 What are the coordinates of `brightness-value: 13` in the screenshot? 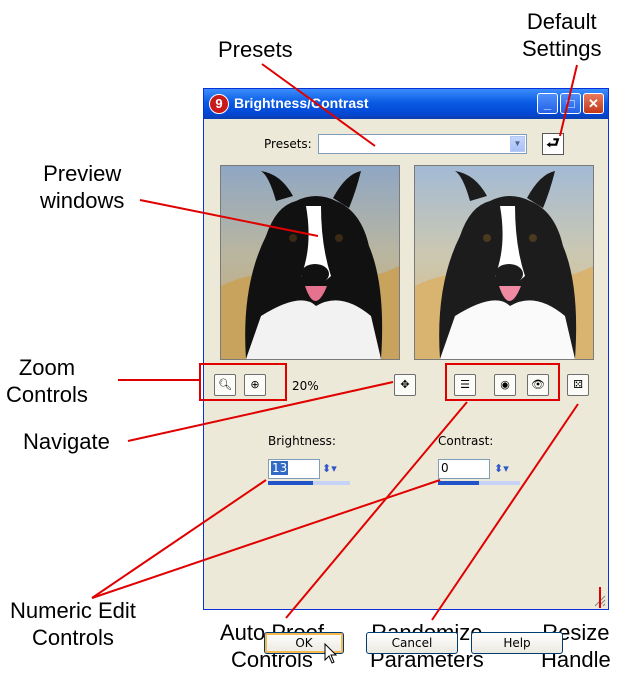 It's located at (280, 468).